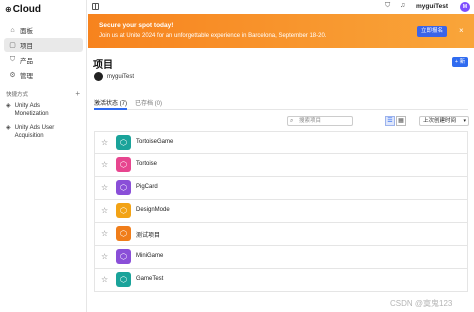  I want to click on shortcut-unity-ads-monetization: ◈ Unity Ads Monetization, so click(44, 110).